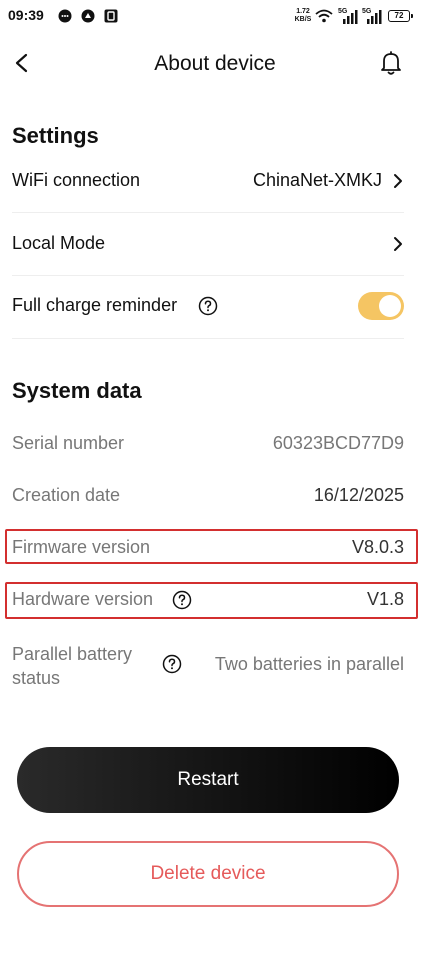 This screenshot has height=962, width=430. I want to click on parallel-battery-label-line1: Parallel battery, so click(72, 654).